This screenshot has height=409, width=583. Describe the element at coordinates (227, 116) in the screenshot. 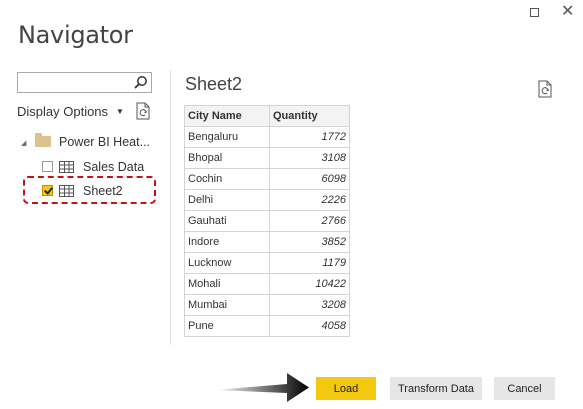

I see `column-header: City Name` at that location.